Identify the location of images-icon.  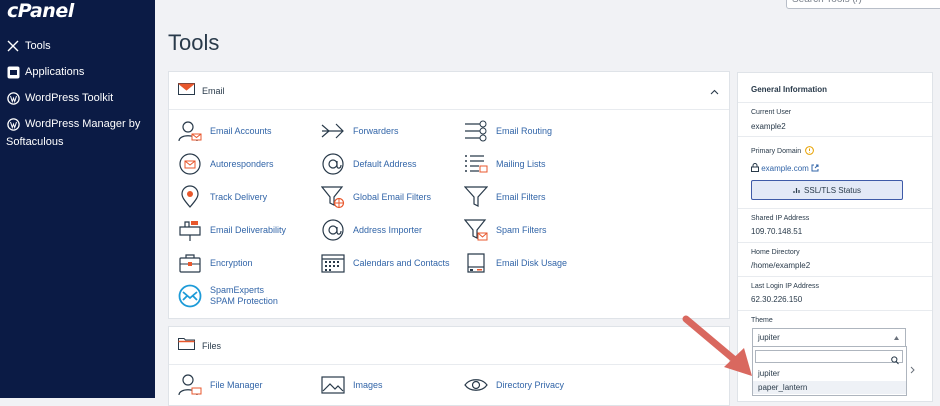
(333, 385).